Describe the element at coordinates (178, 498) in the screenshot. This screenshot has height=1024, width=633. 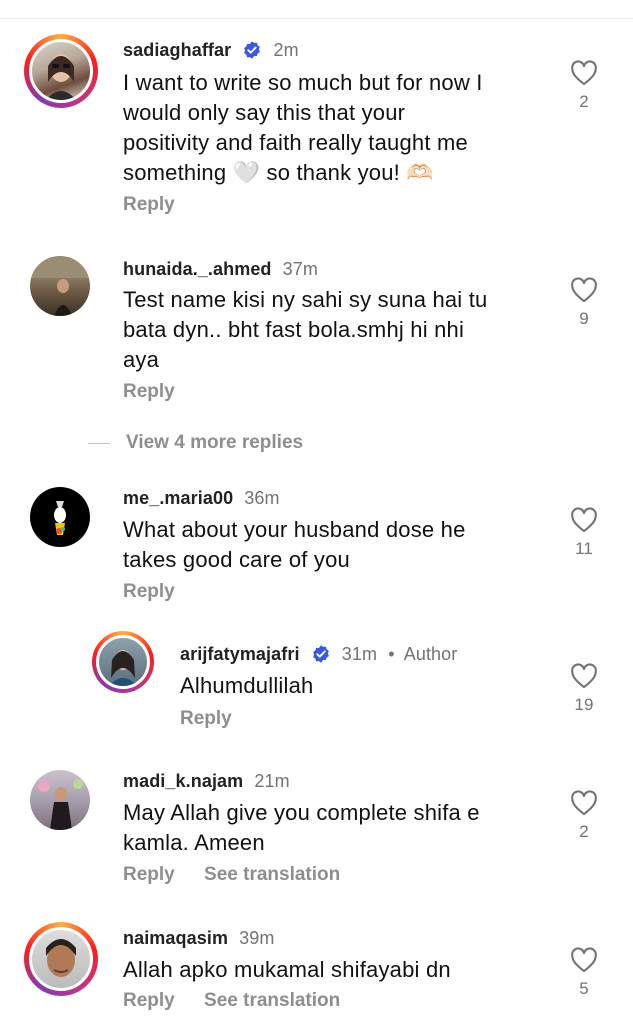
I see `username: me_.maria00` at that location.